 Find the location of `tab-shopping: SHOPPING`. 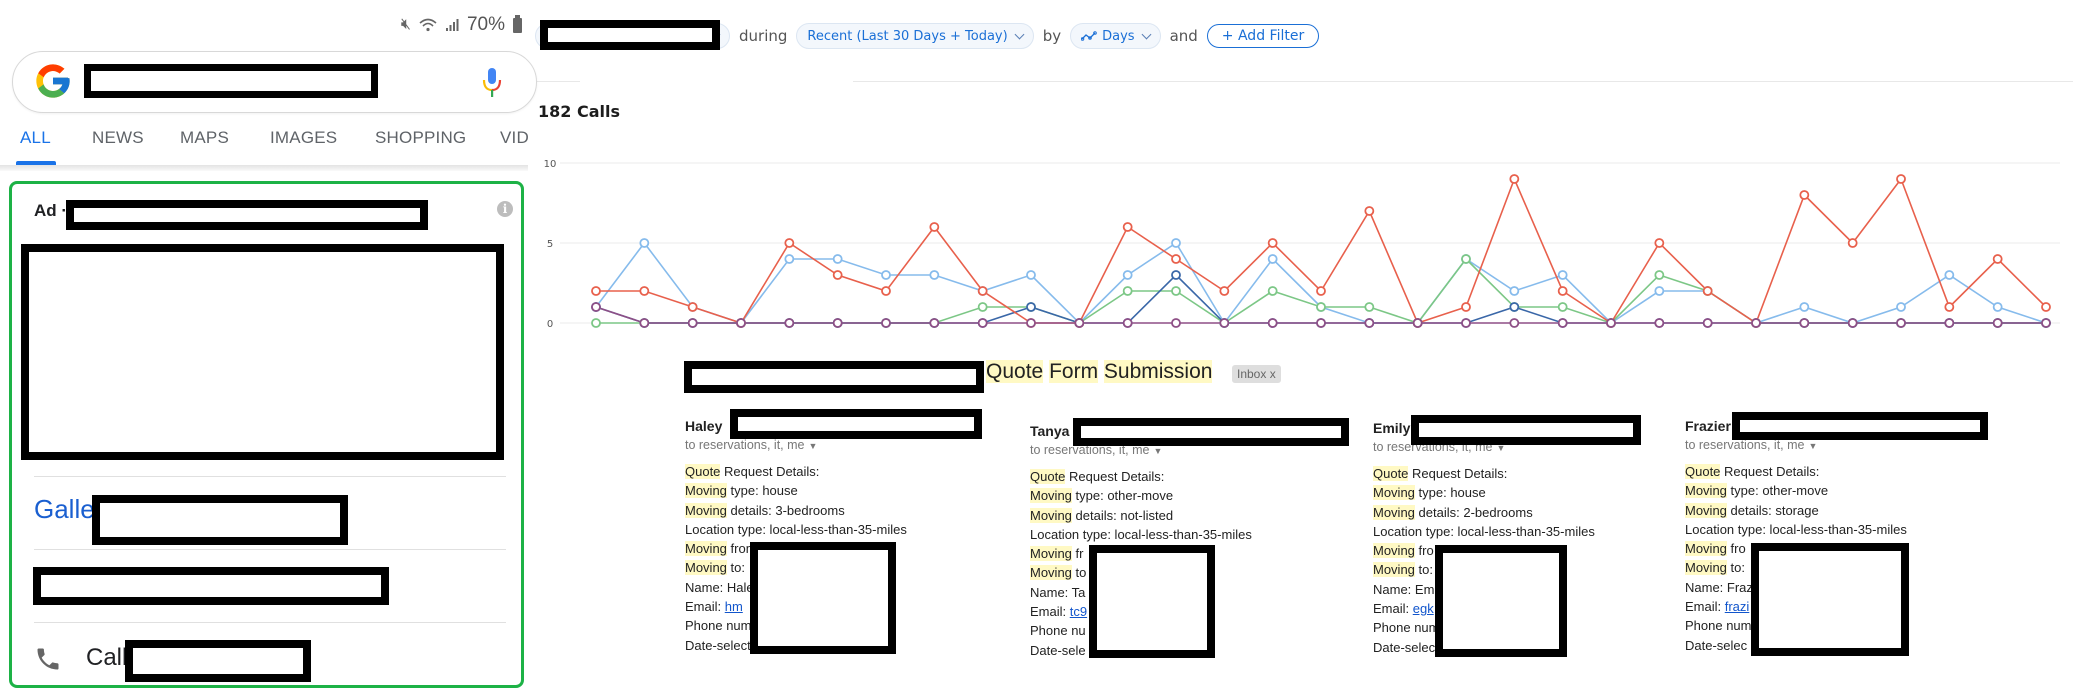

tab-shopping: SHOPPING is located at coordinates (420, 138).